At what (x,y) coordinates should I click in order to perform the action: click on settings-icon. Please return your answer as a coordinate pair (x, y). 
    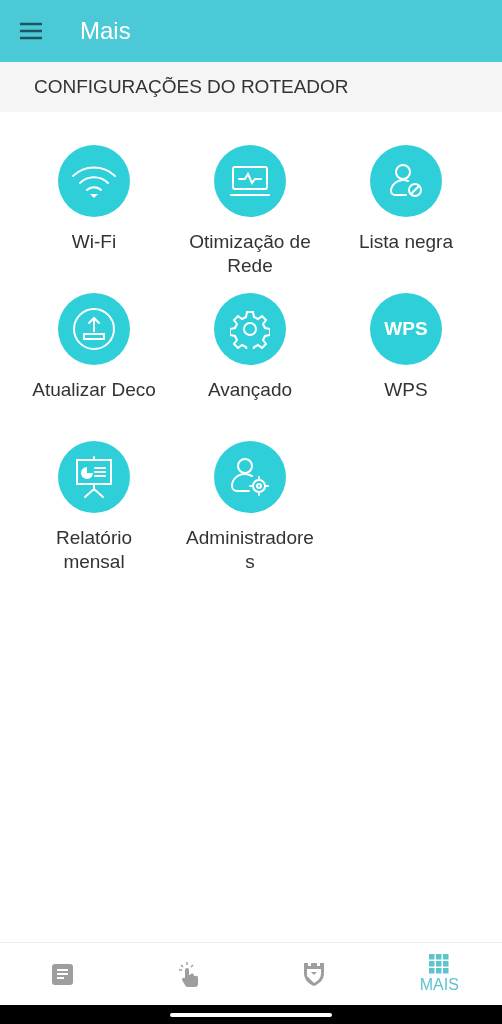
    Looking at the image, I should click on (250, 329).